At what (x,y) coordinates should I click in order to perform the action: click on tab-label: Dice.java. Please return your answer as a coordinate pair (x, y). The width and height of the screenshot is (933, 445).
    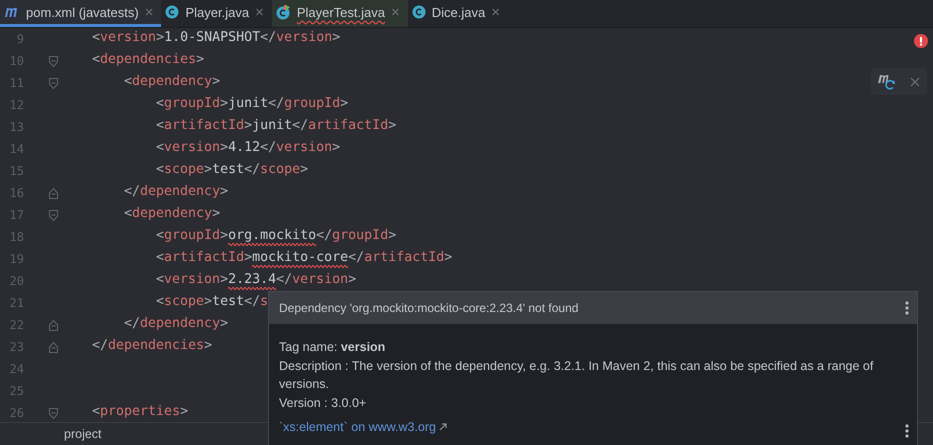
    Looking at the image, I should click on (459, 12).